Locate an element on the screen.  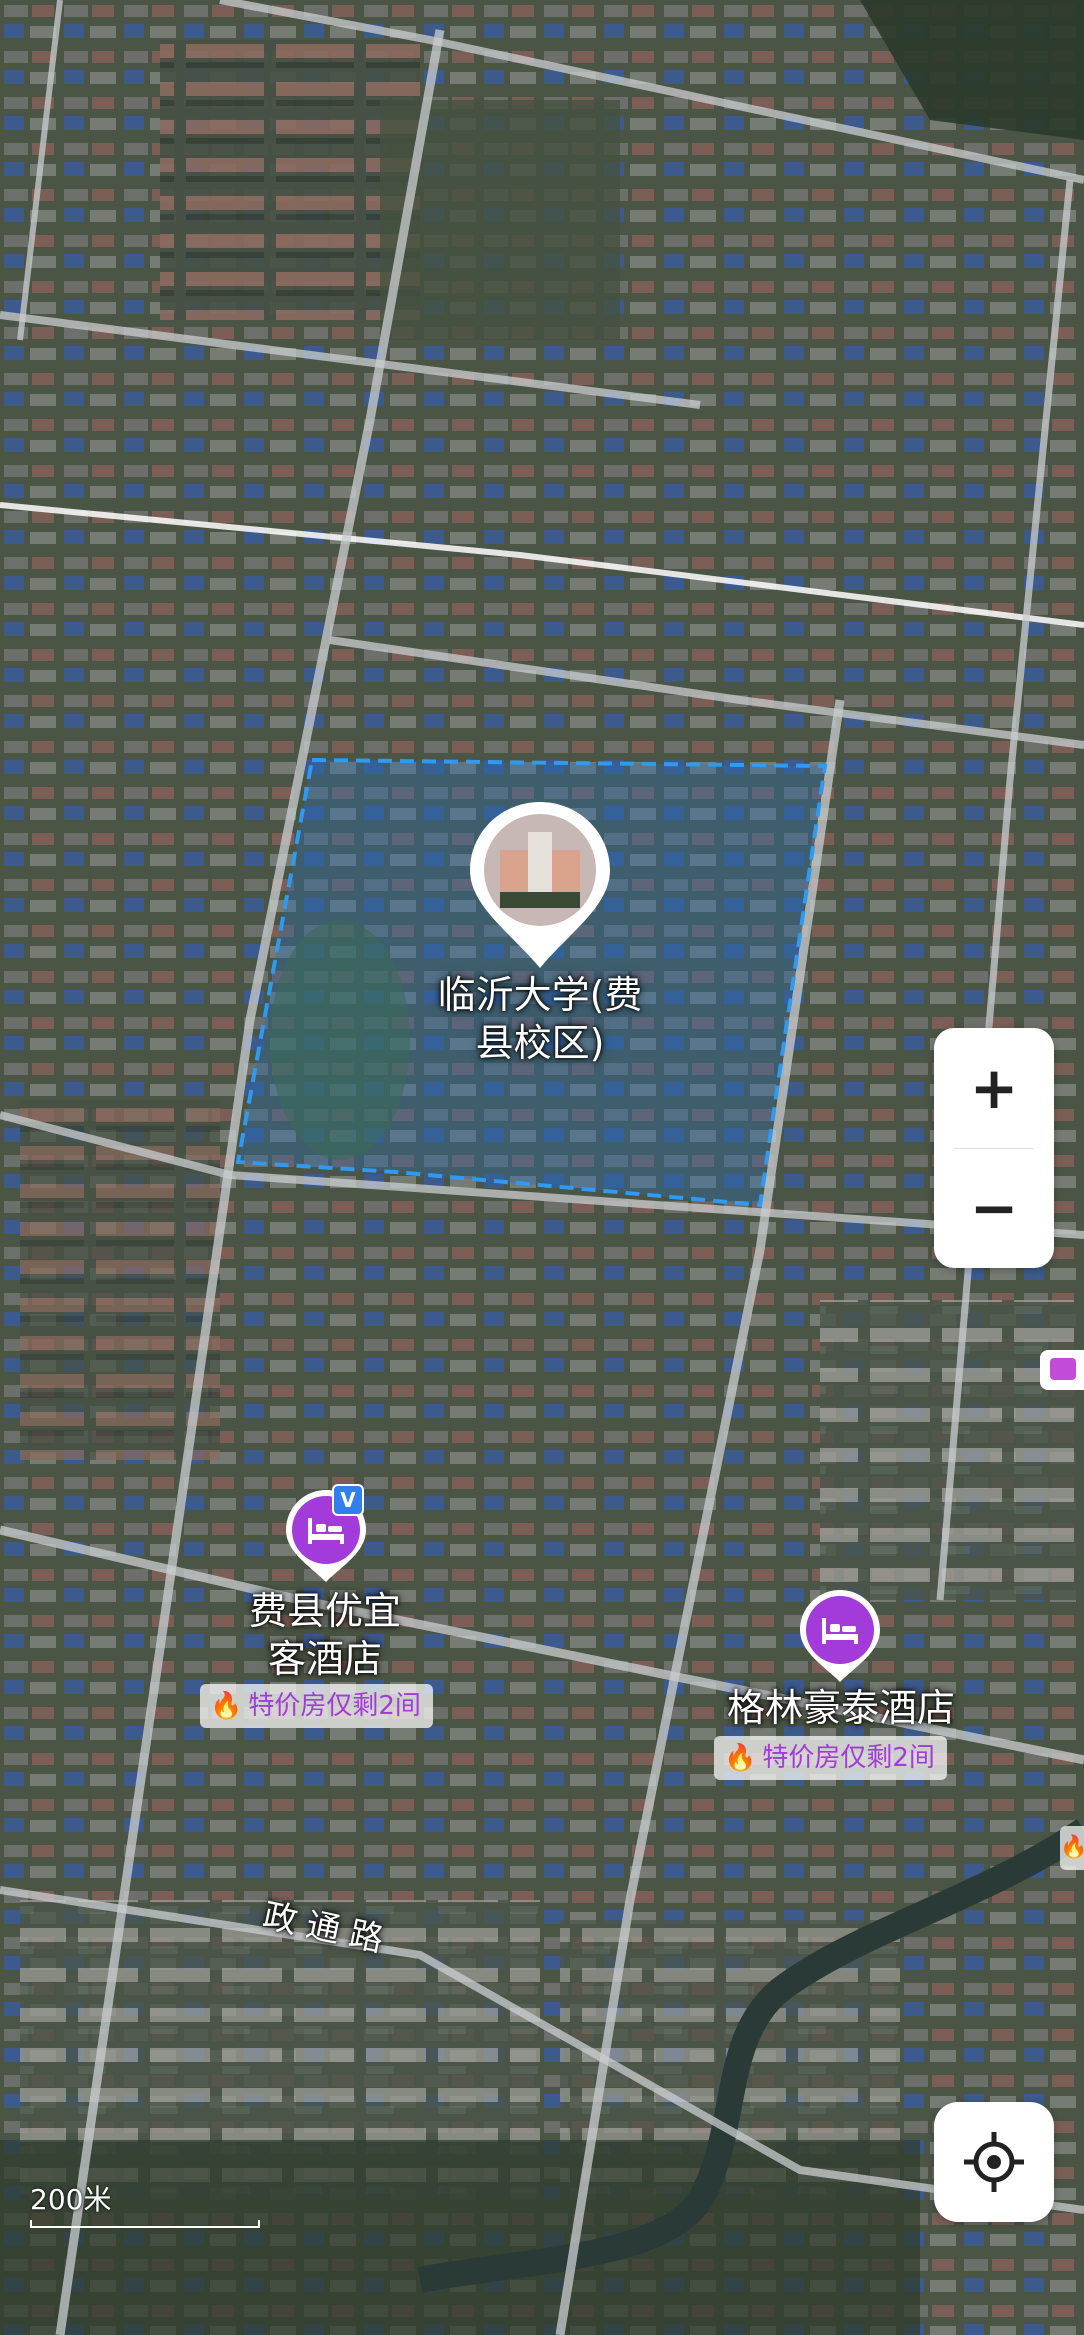
right-edge-marker is located at coordinates (1062, 1370).